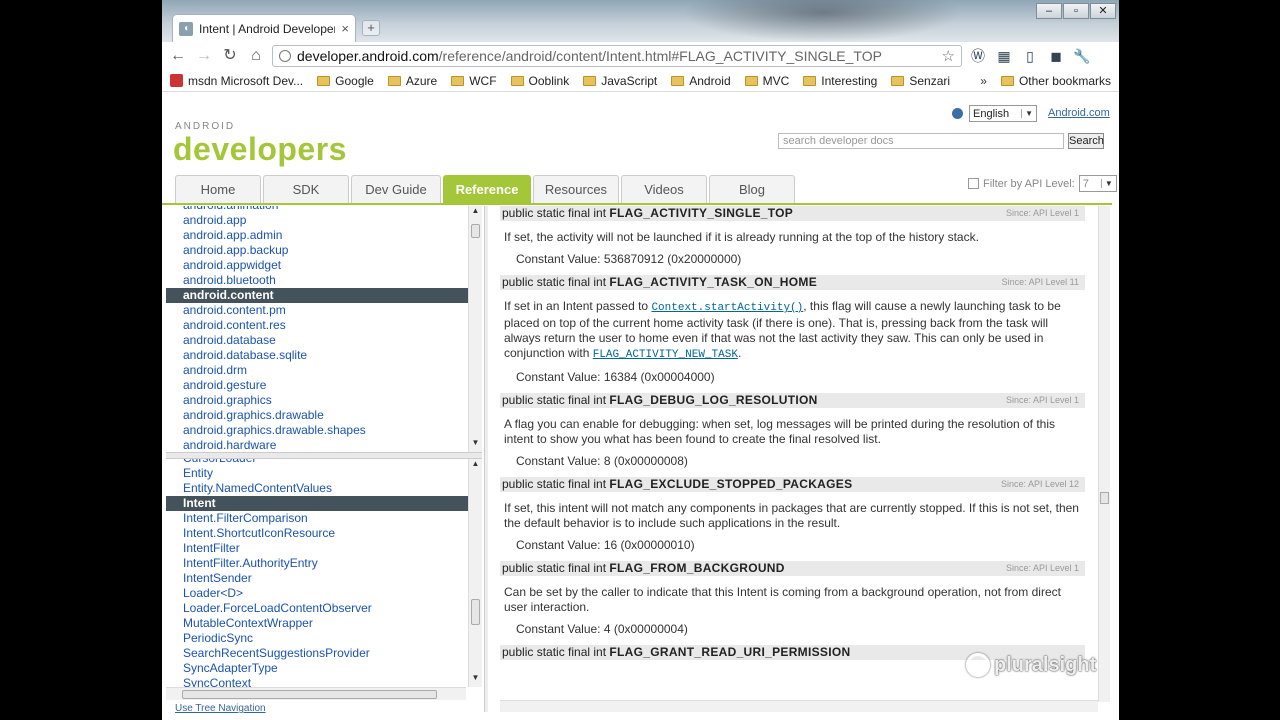 Image resolution: width=1280 pixels, height=720 pixels. I want to click on since-api-level: Since: API Level 1, so click(1042, 400).